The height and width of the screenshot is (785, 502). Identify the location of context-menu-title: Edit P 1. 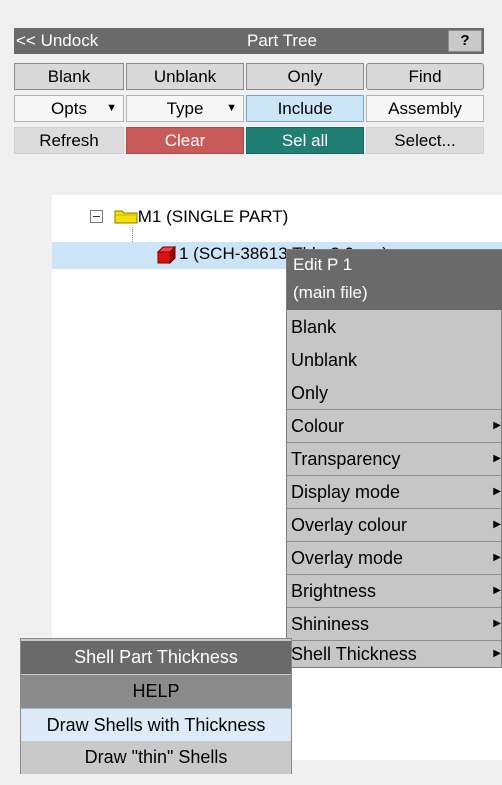
(323, 264).